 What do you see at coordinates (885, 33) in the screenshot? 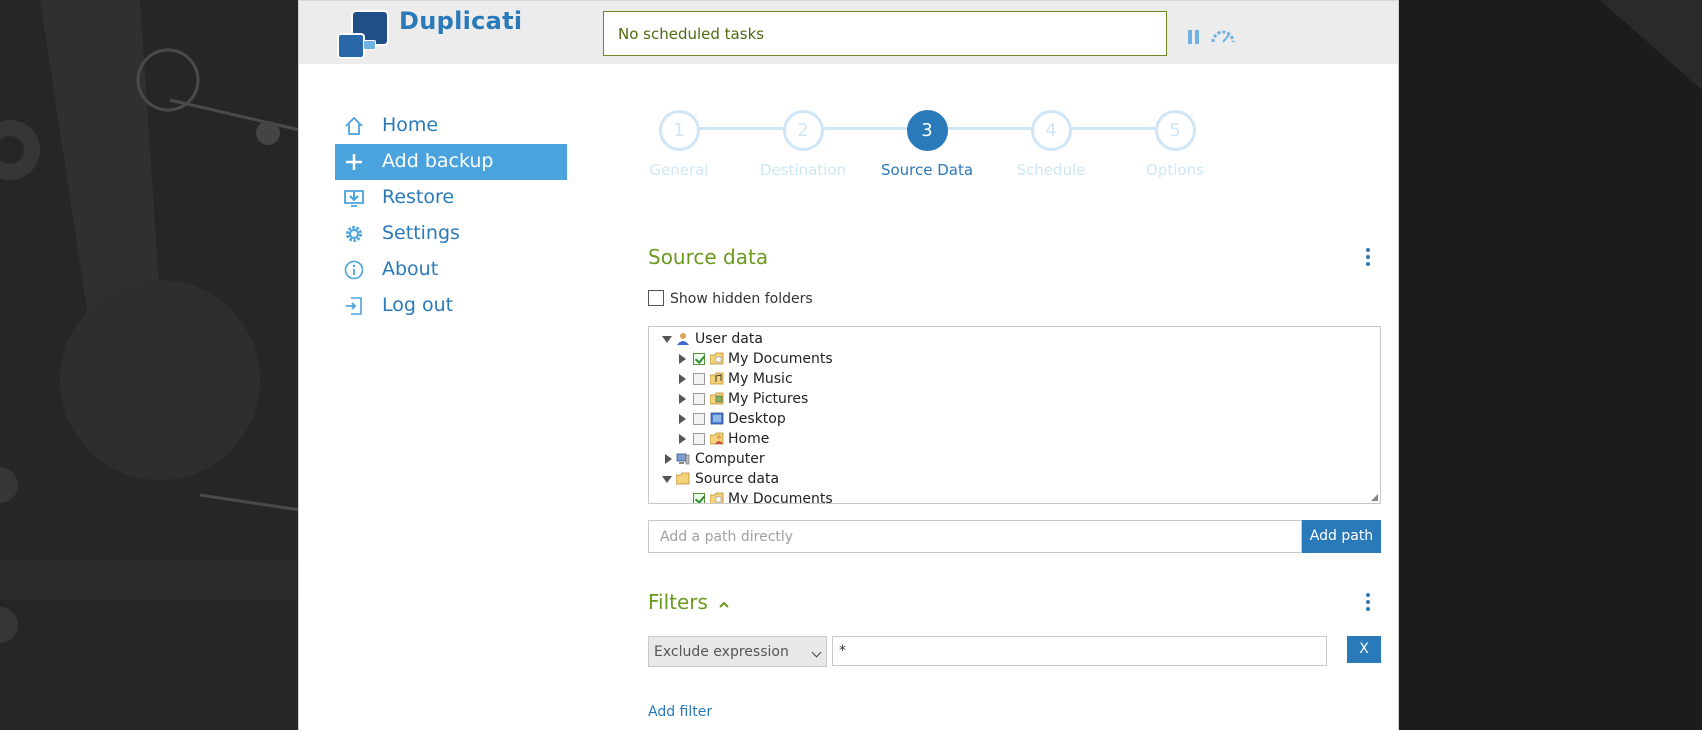
I see `status-box: No scheduled tasks` at bounding box center [885, 33].